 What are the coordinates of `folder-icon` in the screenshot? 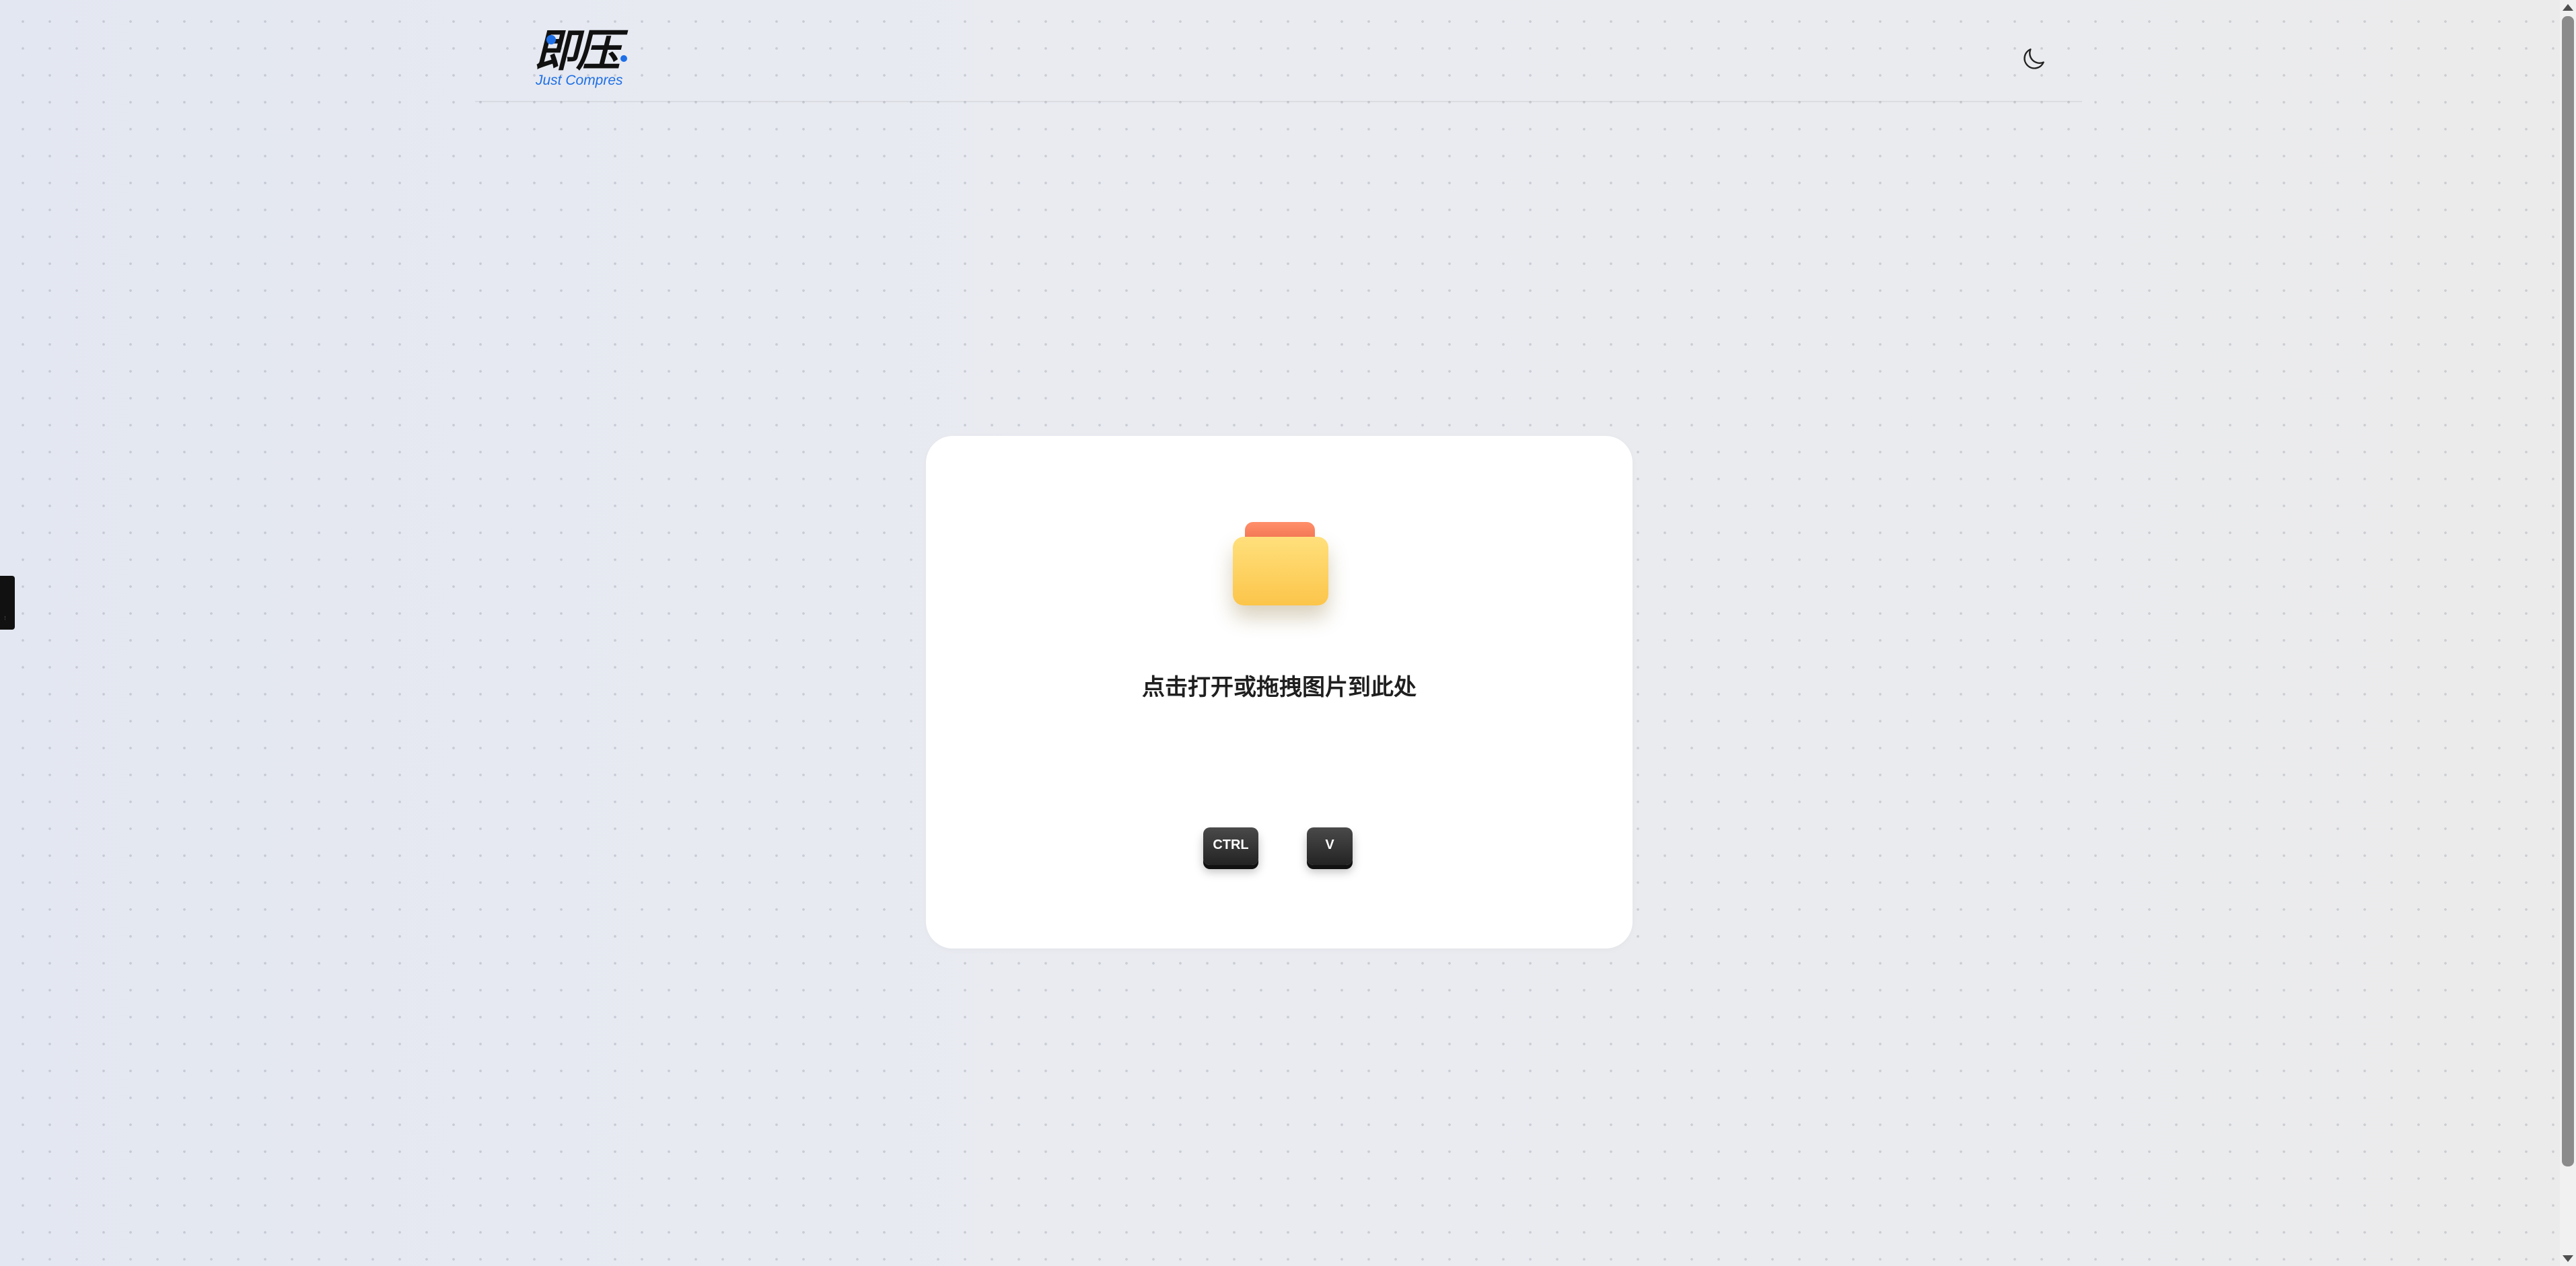 It's located at (1280, 564).